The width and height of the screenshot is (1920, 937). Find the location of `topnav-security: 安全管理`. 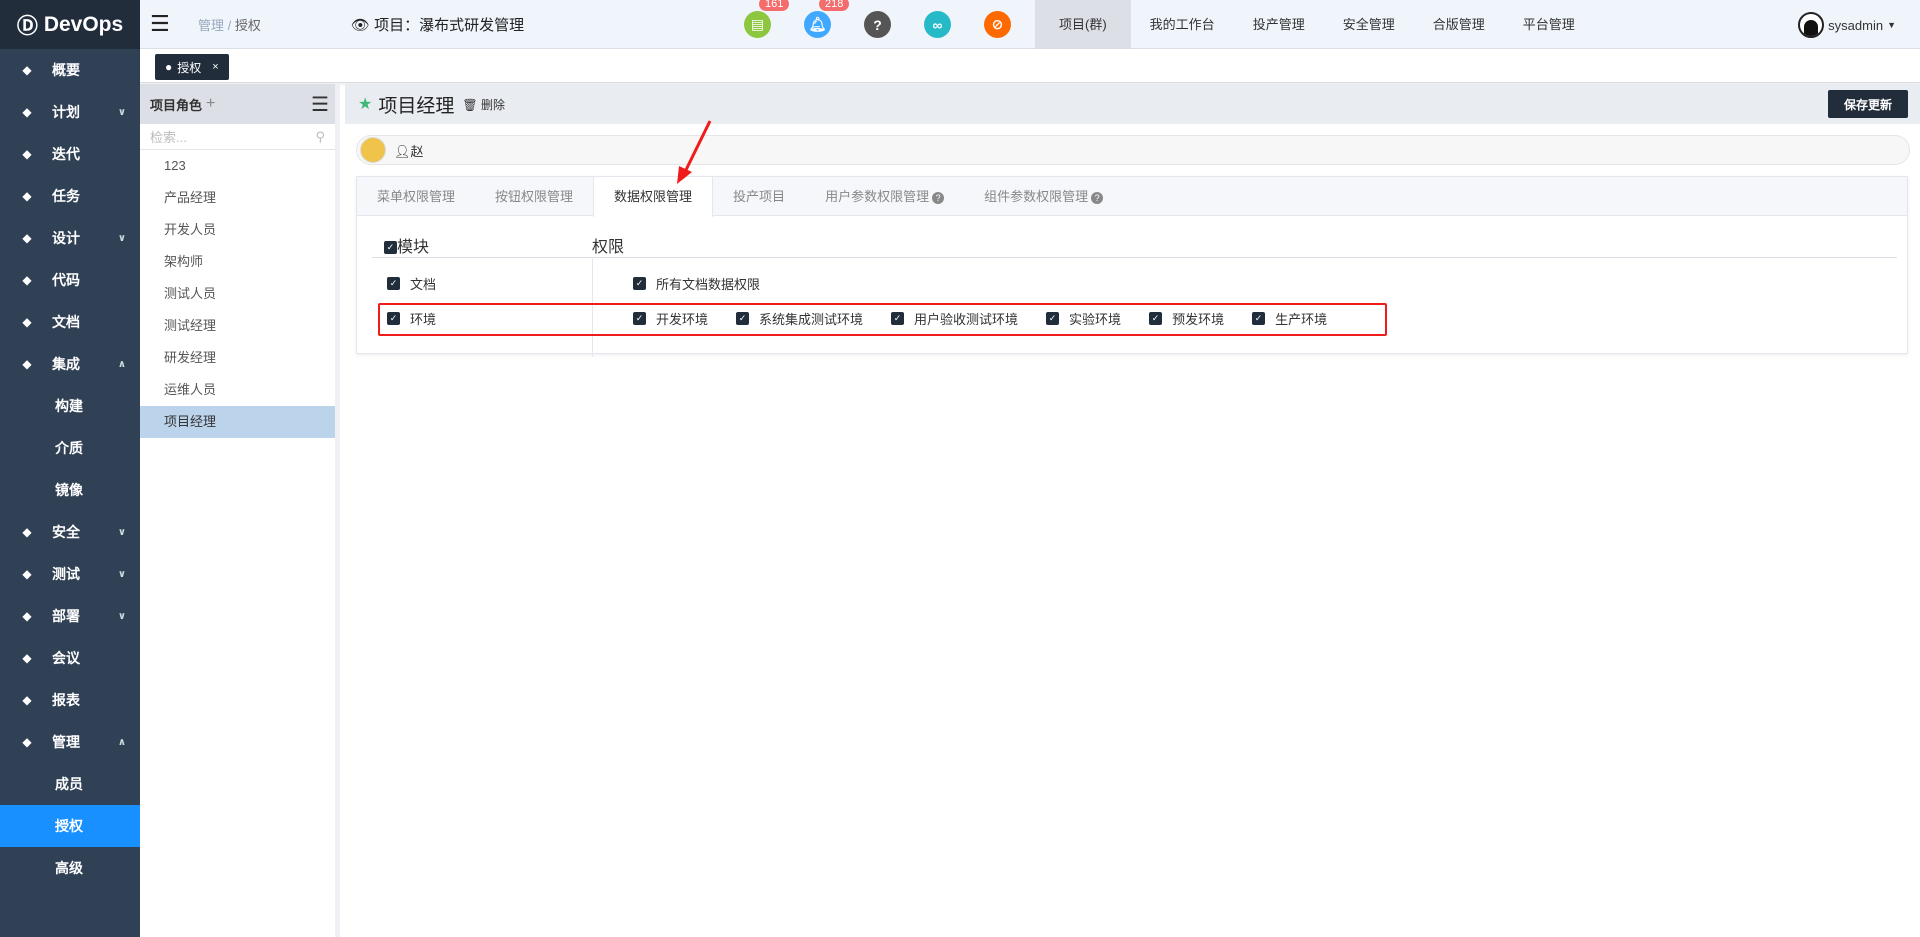

topnav-security: 安全管理 is located at coordinates (1369, 24).